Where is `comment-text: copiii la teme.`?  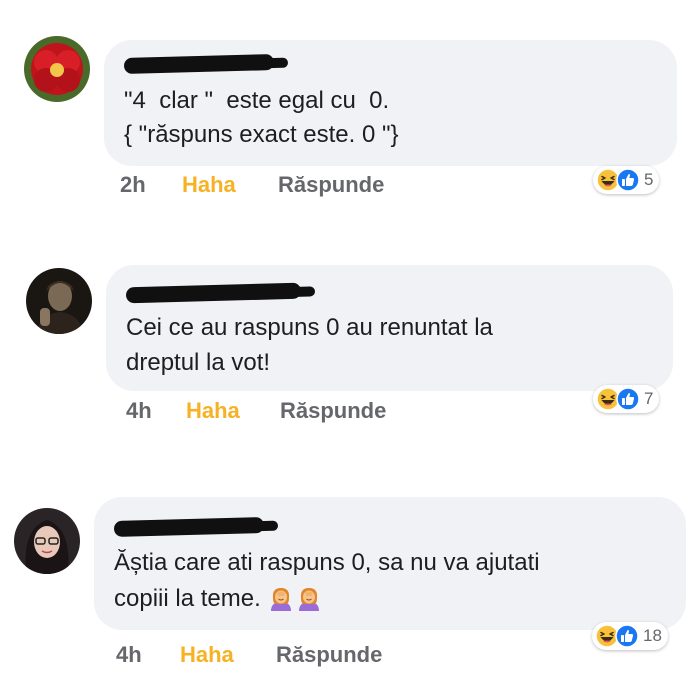 comment-text: copiii la teme. is located at coordinates (187, 598).